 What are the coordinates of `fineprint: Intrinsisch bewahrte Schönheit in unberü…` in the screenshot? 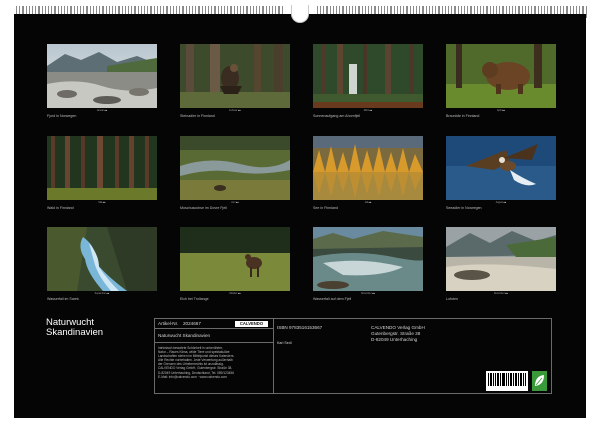 It's located at (214, 362).